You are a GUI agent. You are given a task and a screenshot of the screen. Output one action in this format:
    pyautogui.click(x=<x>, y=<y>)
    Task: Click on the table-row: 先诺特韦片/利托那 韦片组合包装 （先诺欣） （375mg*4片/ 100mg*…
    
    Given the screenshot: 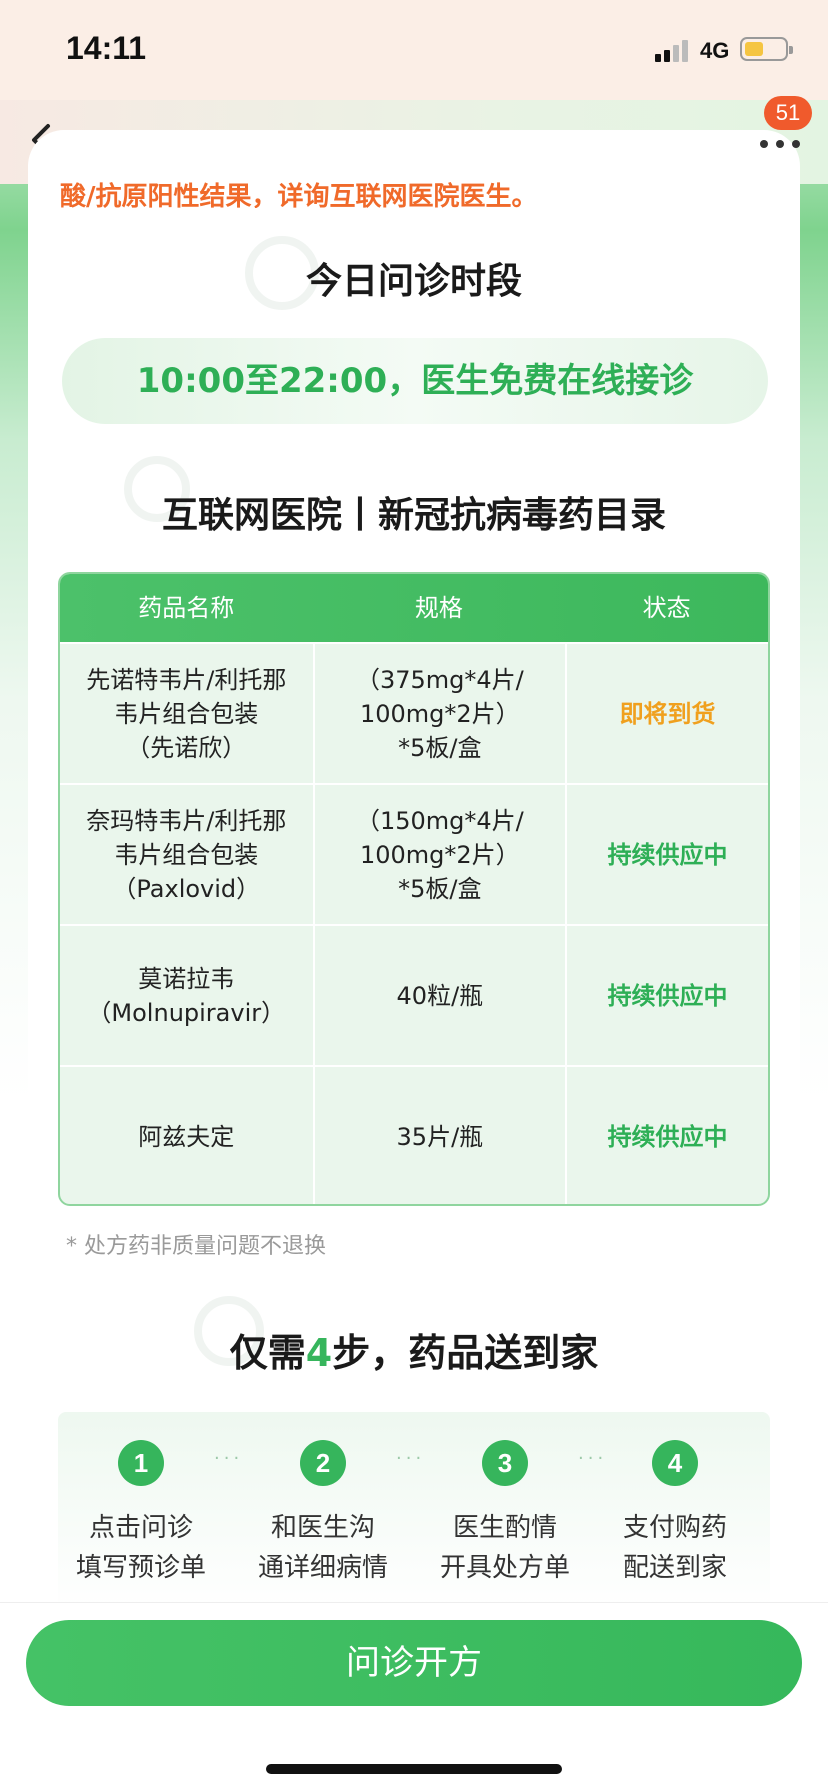 What is the action you would take?
    pyautogui.click(x=414, y=712)
    